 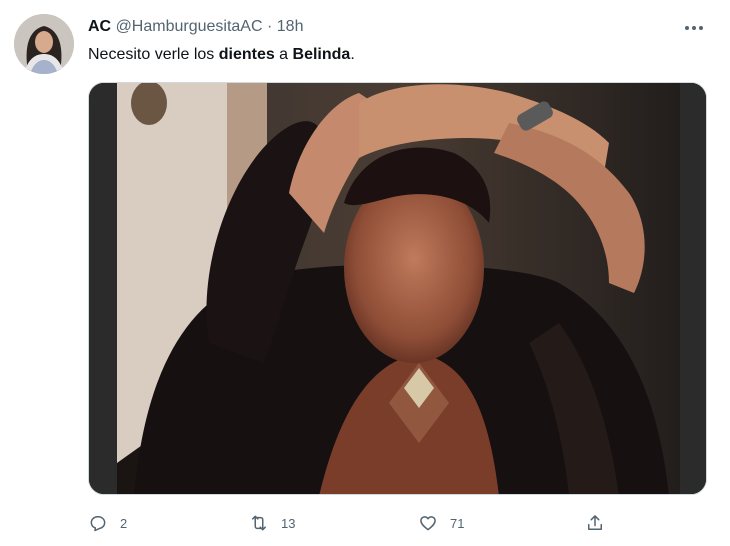 I want to click on tweet-time: 18h, so click(x=290, y=26).